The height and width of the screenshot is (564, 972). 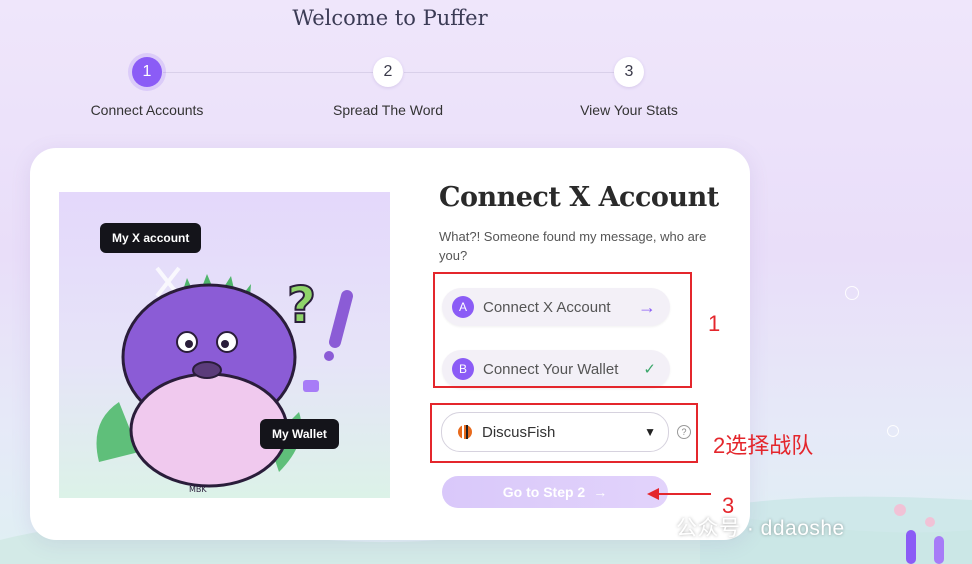 I want to click on step-2-indicator: 2, so click(x=388, y=72).